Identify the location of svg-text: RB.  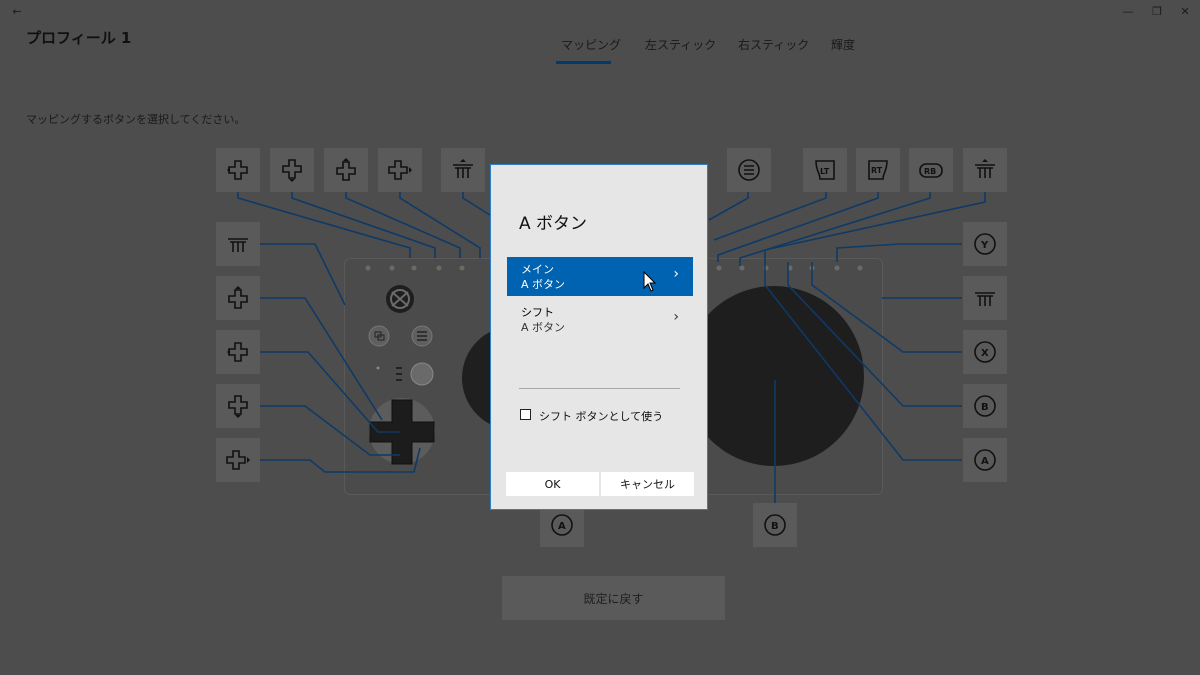
(930, 171).